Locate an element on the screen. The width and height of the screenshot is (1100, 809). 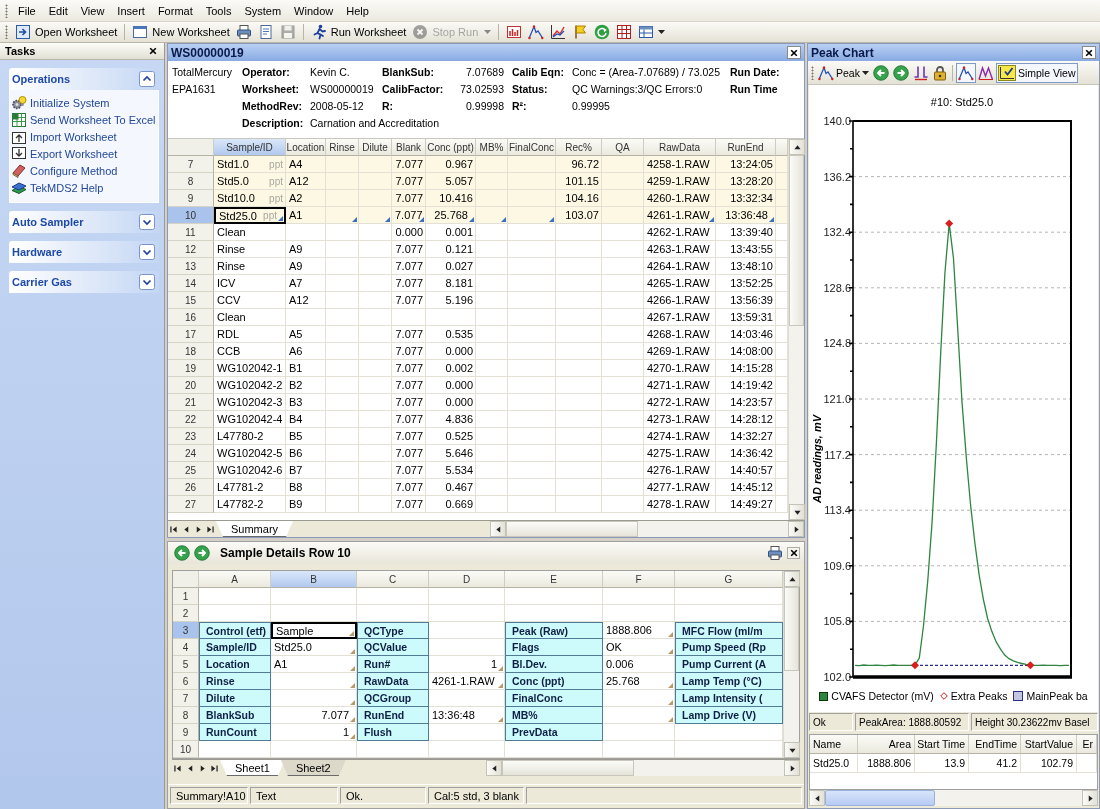
row-header: 23 is located at coordinates (191, 436).